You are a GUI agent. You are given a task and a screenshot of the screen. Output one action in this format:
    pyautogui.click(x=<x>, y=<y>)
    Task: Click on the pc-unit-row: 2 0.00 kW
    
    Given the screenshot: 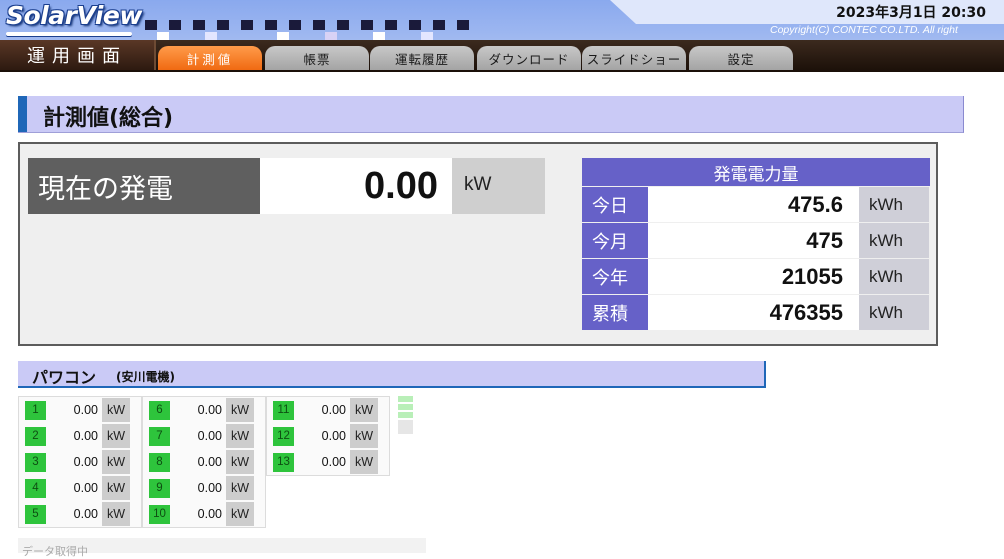 What is the action you would take?
    pyautogui.click(x=80, y=436)
    